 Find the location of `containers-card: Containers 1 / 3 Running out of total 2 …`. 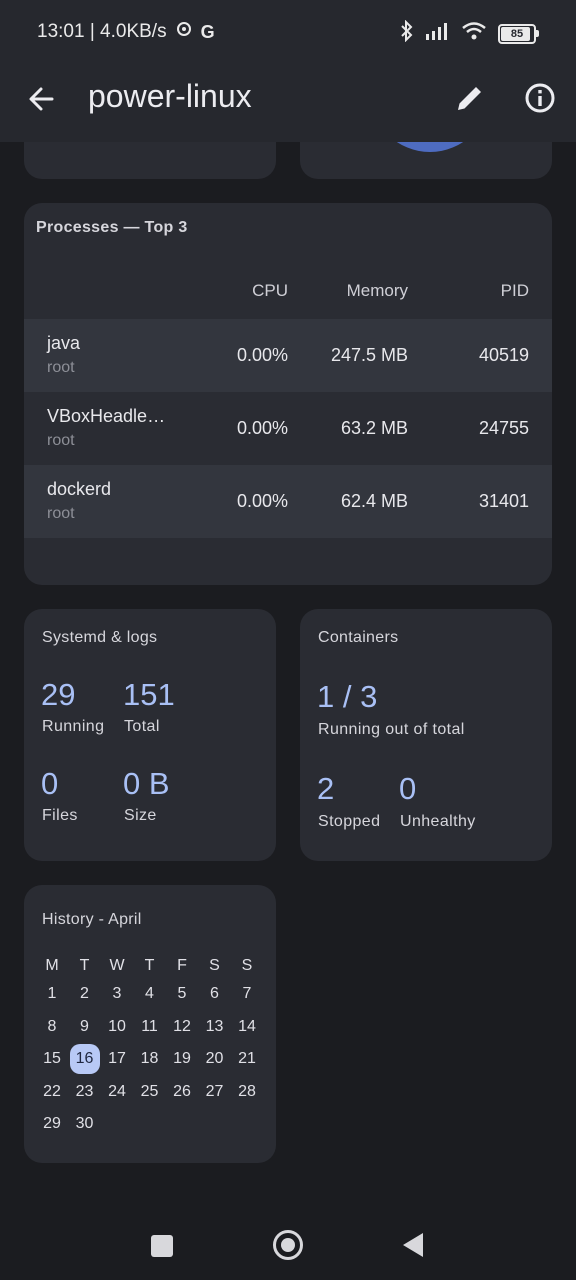

containers-card: Containers 1 / 3 Running out of total 2 … is located at coordinates (426, 735).